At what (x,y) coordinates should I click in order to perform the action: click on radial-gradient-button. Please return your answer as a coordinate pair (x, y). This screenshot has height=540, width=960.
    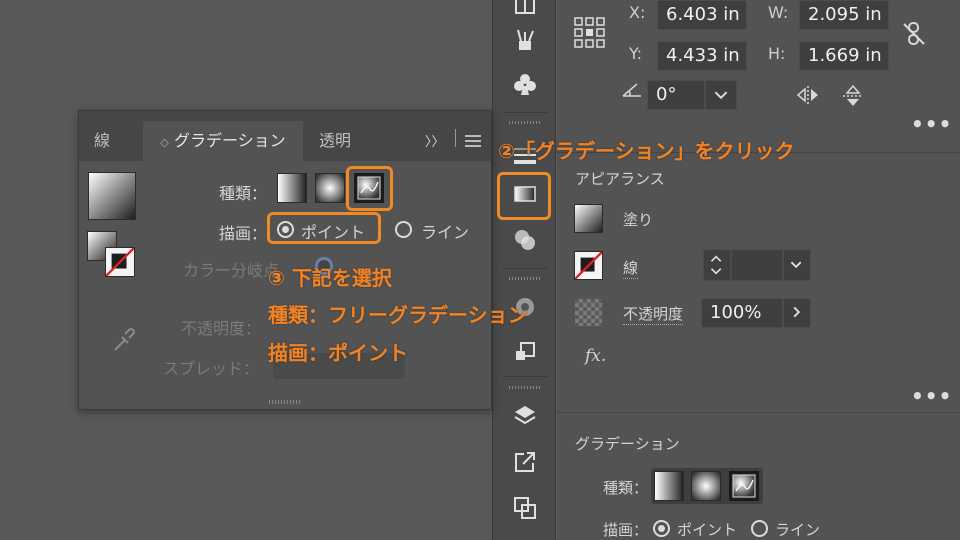
    Looking at the image, I should click on (706, 486).